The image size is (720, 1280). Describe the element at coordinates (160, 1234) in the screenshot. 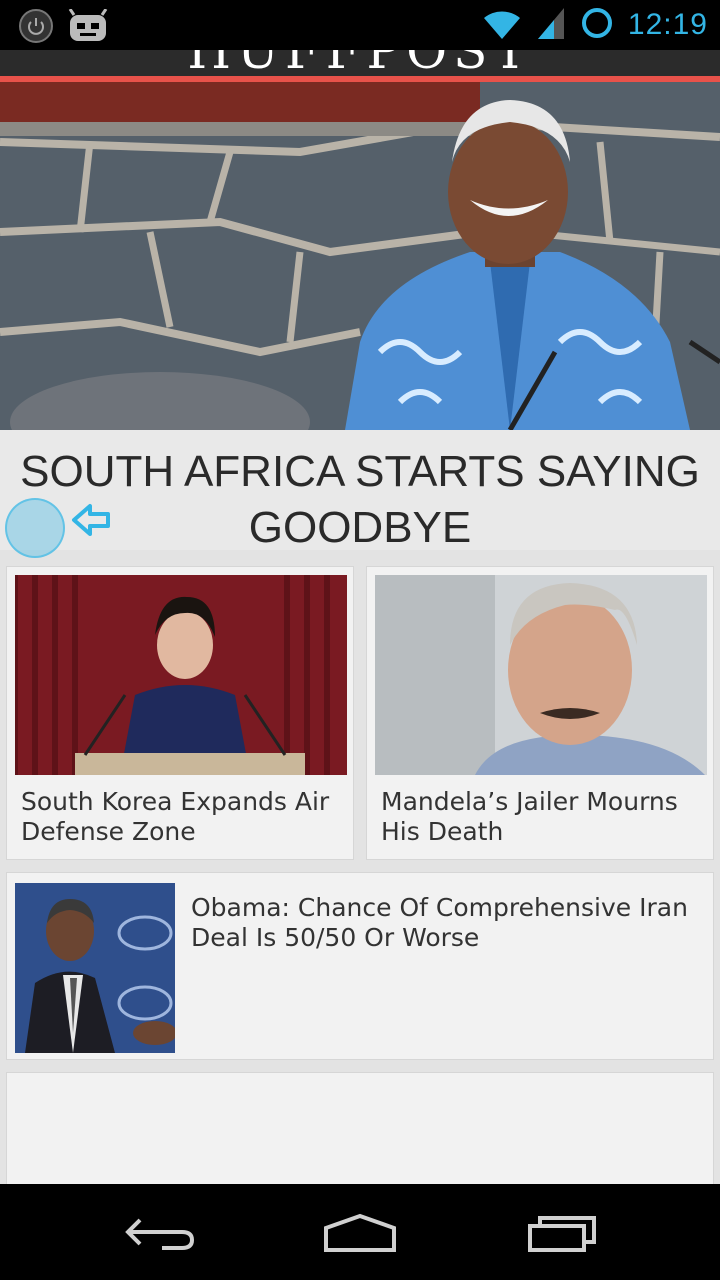

I see `back-icon` at that location.